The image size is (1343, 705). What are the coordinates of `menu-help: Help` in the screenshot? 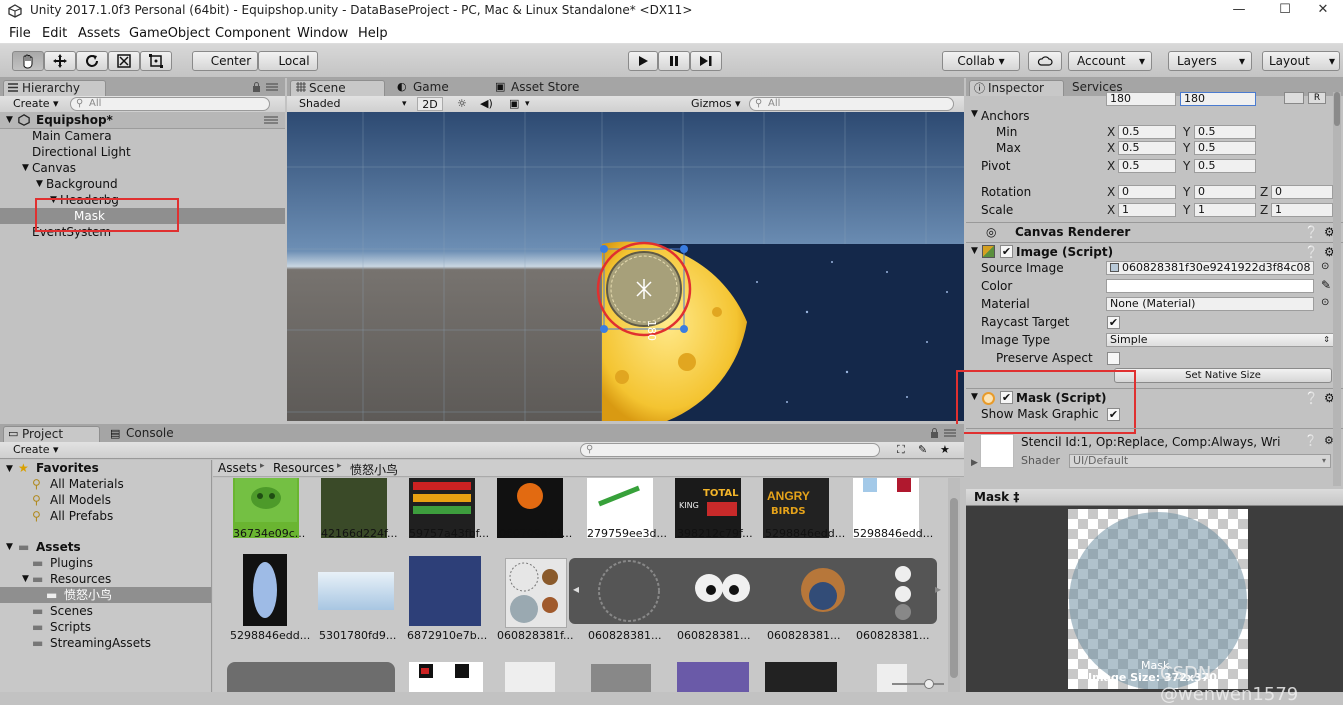 It's located at (373, 33).